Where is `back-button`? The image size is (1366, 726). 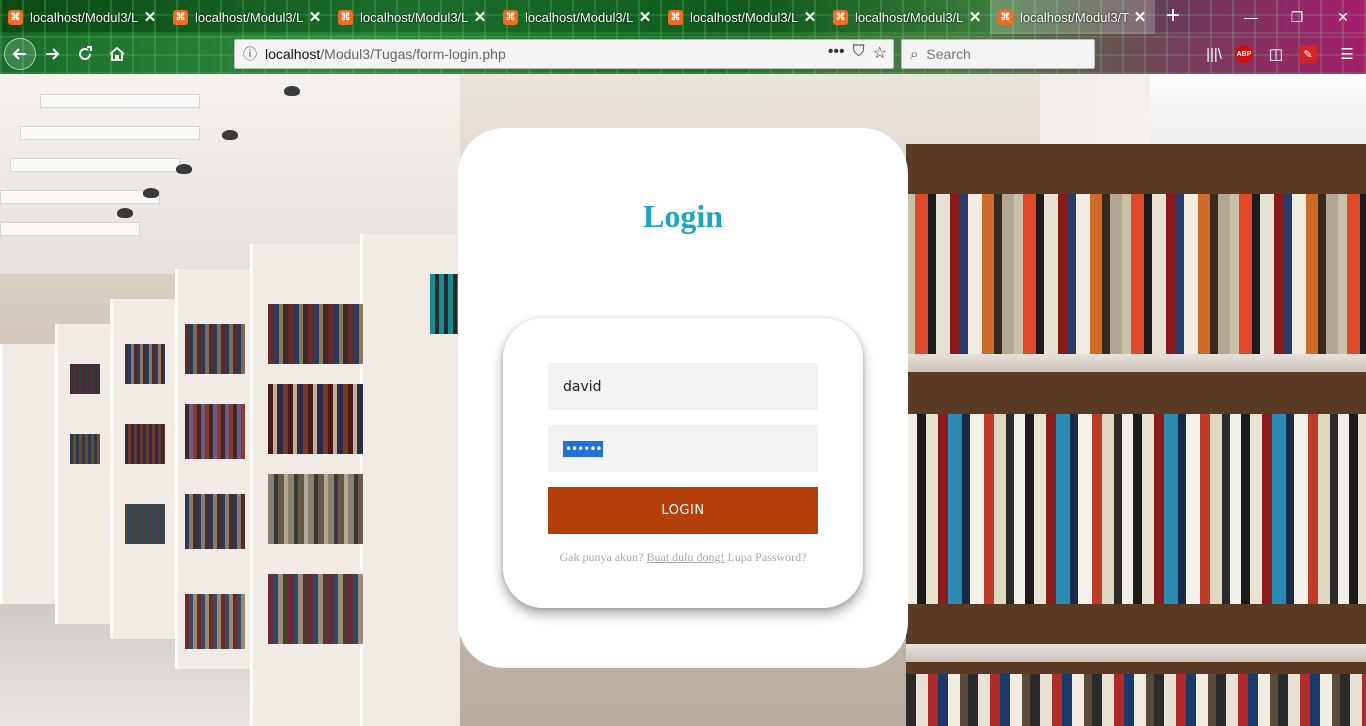
back-button is located at coordinates (20, 54).